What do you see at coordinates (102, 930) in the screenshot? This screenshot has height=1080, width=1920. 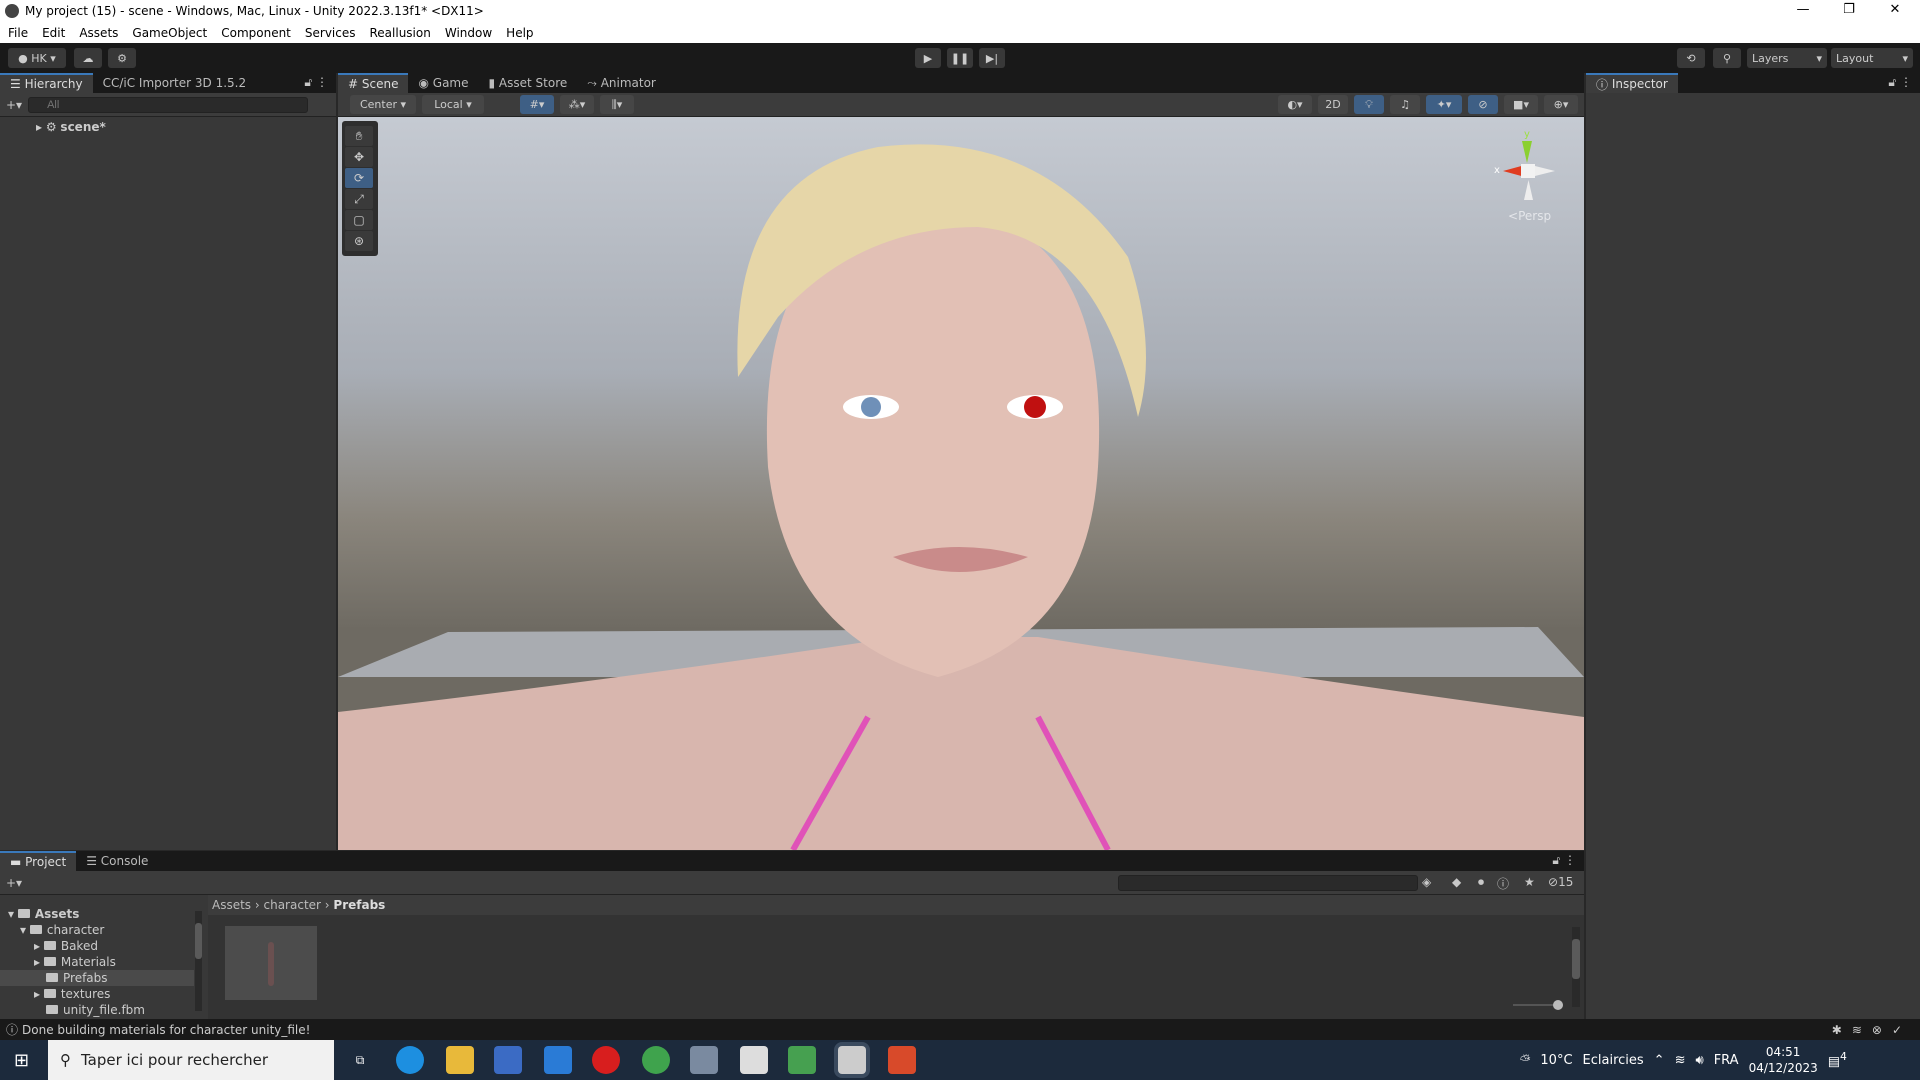 I see `tree-item-character: ▾ character` at bounding box center [102, 930].